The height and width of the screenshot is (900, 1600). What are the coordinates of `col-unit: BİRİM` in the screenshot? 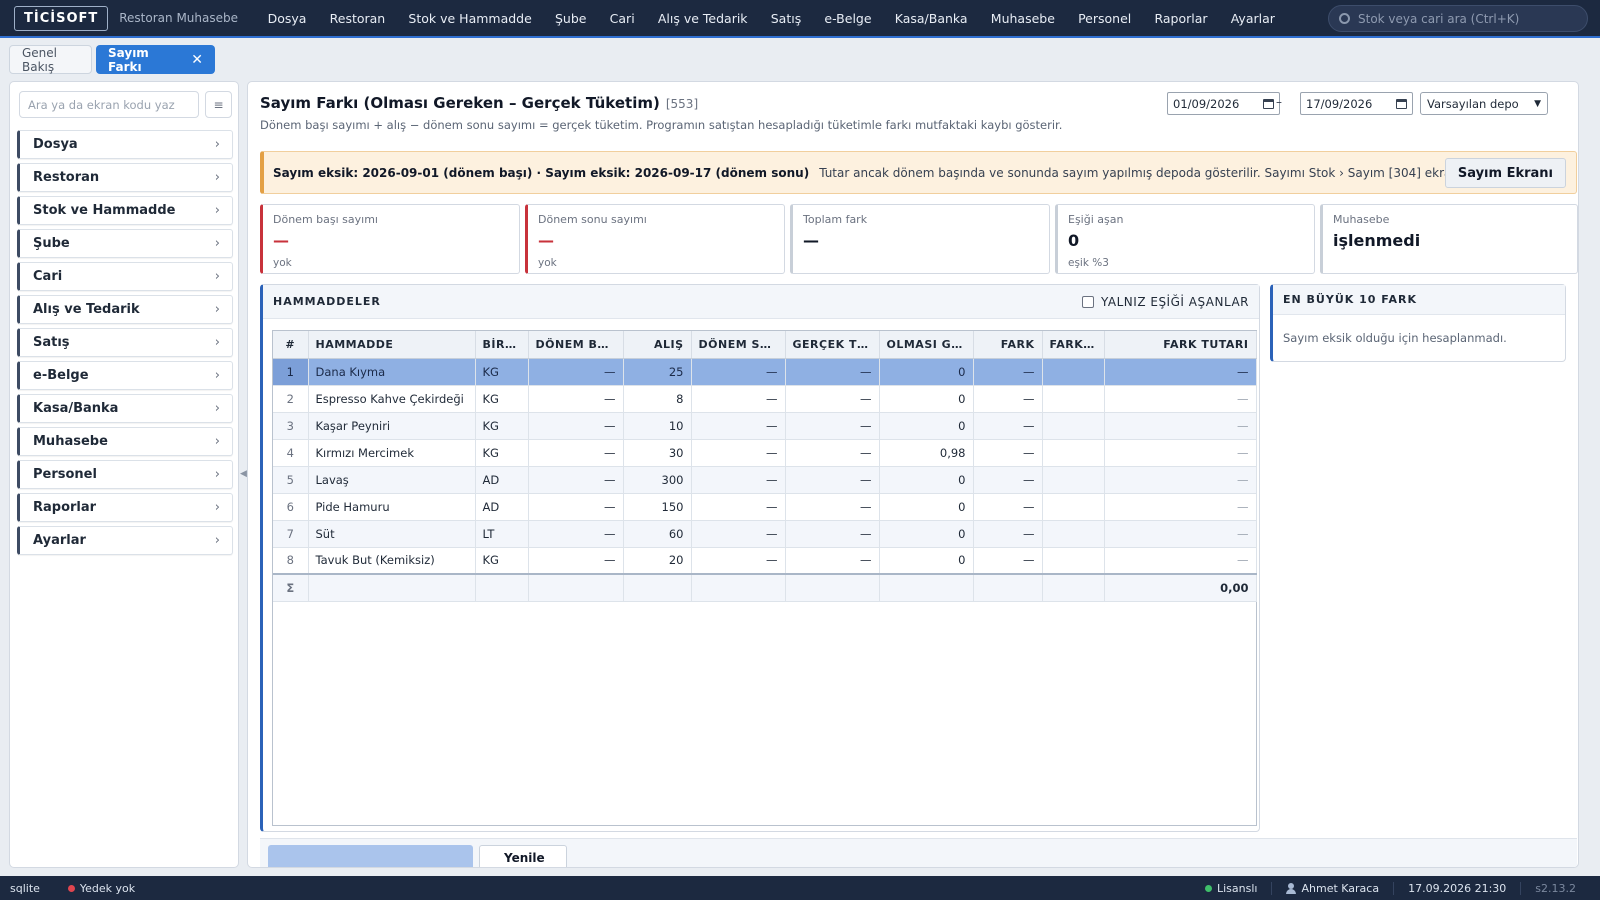 It's located at (502, 345).